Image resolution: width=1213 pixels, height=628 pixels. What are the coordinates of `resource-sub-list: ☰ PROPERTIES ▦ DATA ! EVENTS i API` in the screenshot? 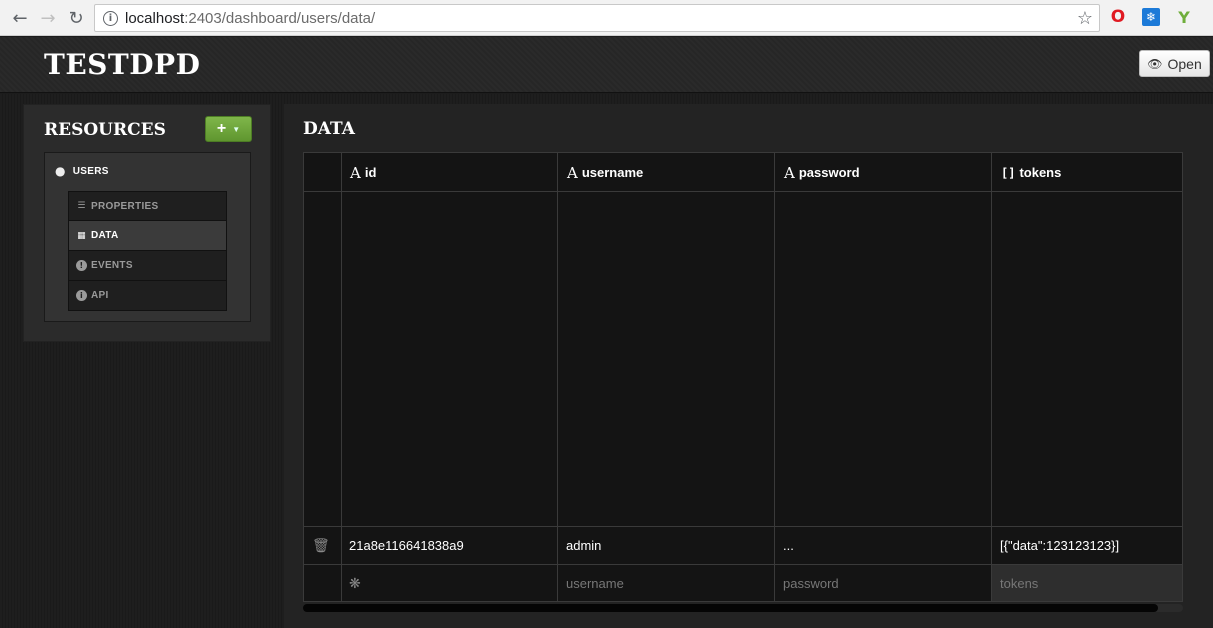 It's located at (147, 251).